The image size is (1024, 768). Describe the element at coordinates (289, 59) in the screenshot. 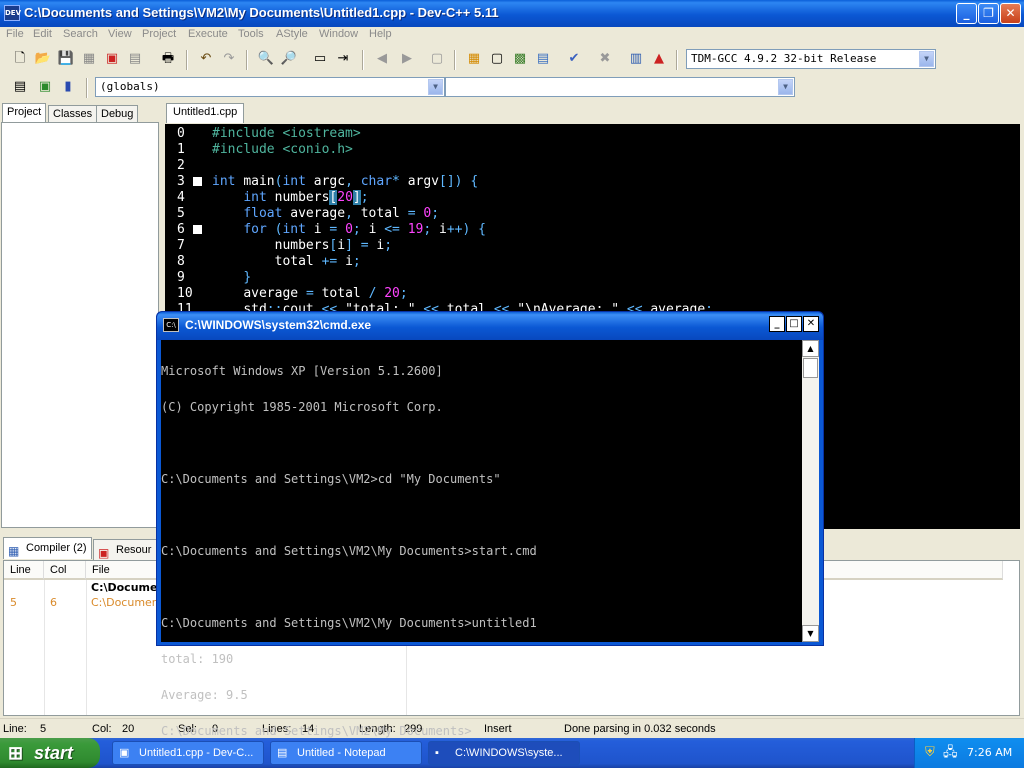

I see `replace-icon: 🔎` at that location.